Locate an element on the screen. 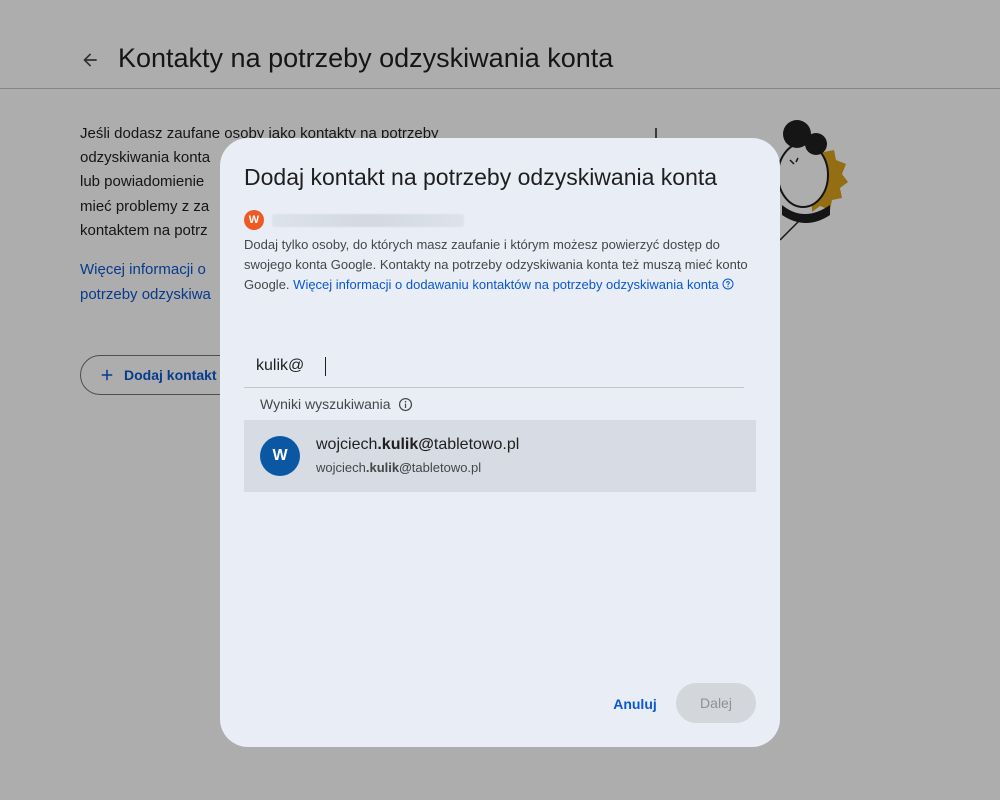  search-results-label: Wyniki wyszukiwania is located at coordinates (325, 404).